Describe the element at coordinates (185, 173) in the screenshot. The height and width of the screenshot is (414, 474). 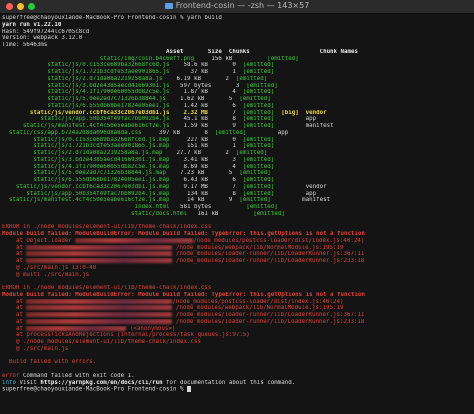
I see `asset-size: 7.23 kB` at that location.